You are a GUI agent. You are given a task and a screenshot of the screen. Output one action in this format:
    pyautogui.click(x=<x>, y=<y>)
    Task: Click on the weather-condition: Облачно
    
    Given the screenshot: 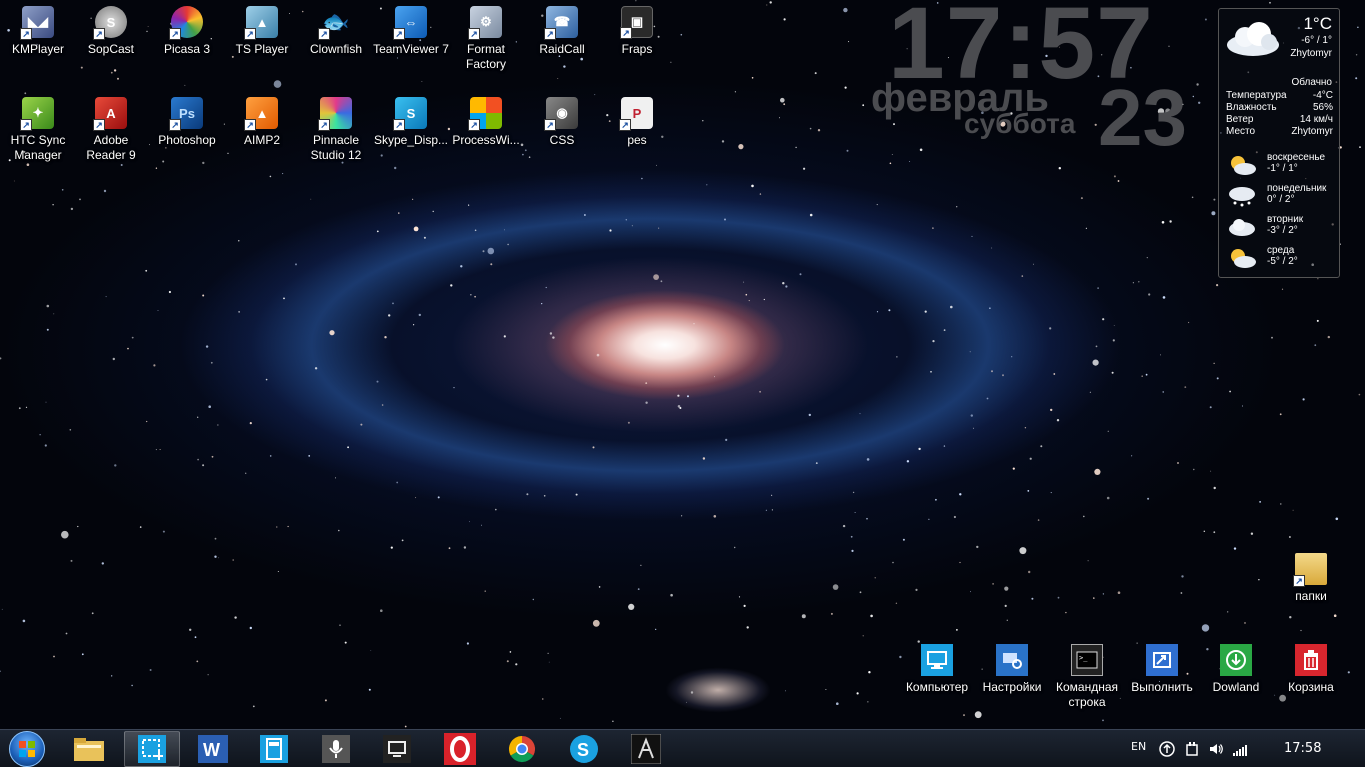 What is the action you would take?
    pyautogui.click(x=1311, y=82)
    